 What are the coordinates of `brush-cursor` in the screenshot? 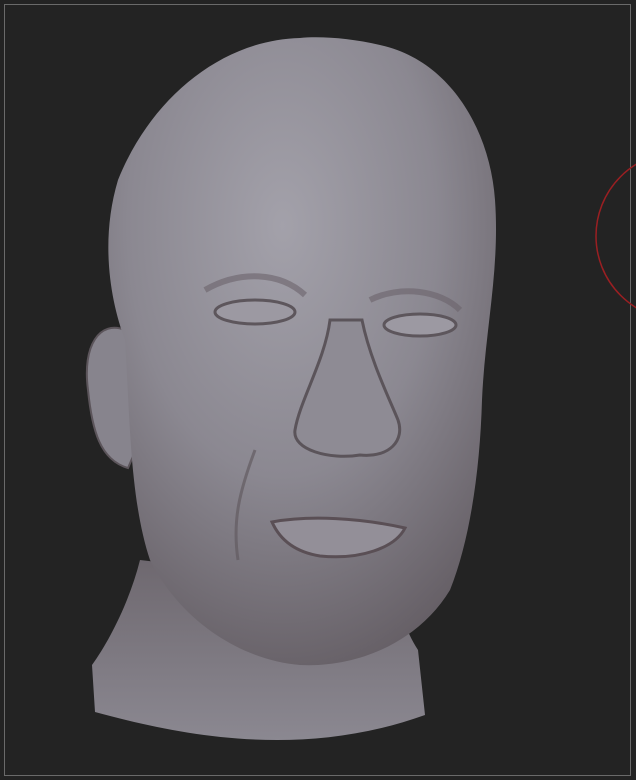 It's located at (615, 236).